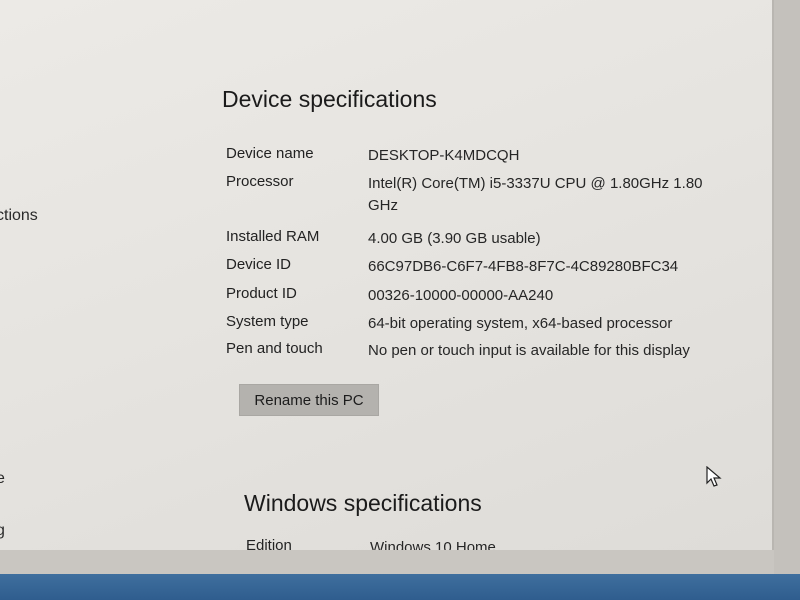 This screenshot has width=800, height=600. Describe the element at coordinates (274, 348) in the screenshot. I see `spec-label: Pen and touch` at that location.